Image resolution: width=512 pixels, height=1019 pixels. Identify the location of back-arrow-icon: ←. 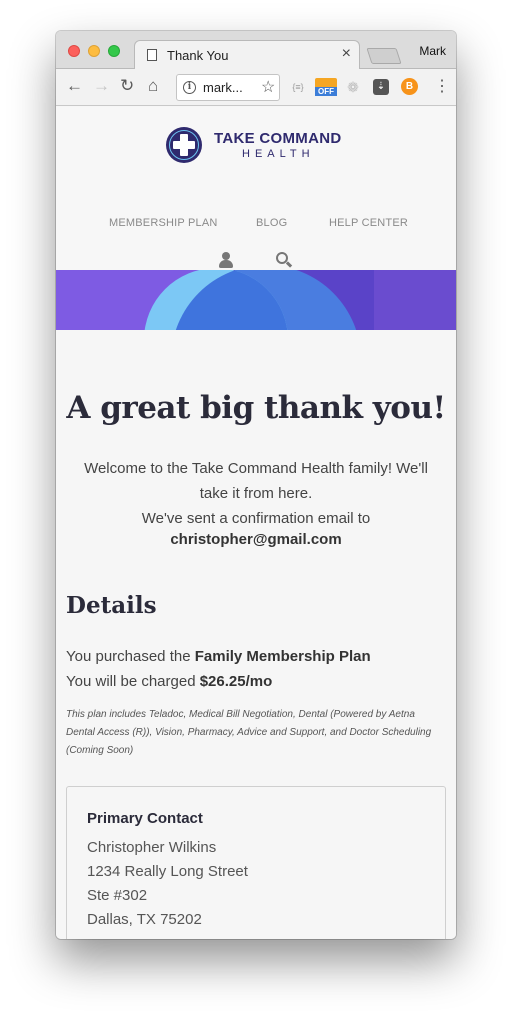
(74, 86).